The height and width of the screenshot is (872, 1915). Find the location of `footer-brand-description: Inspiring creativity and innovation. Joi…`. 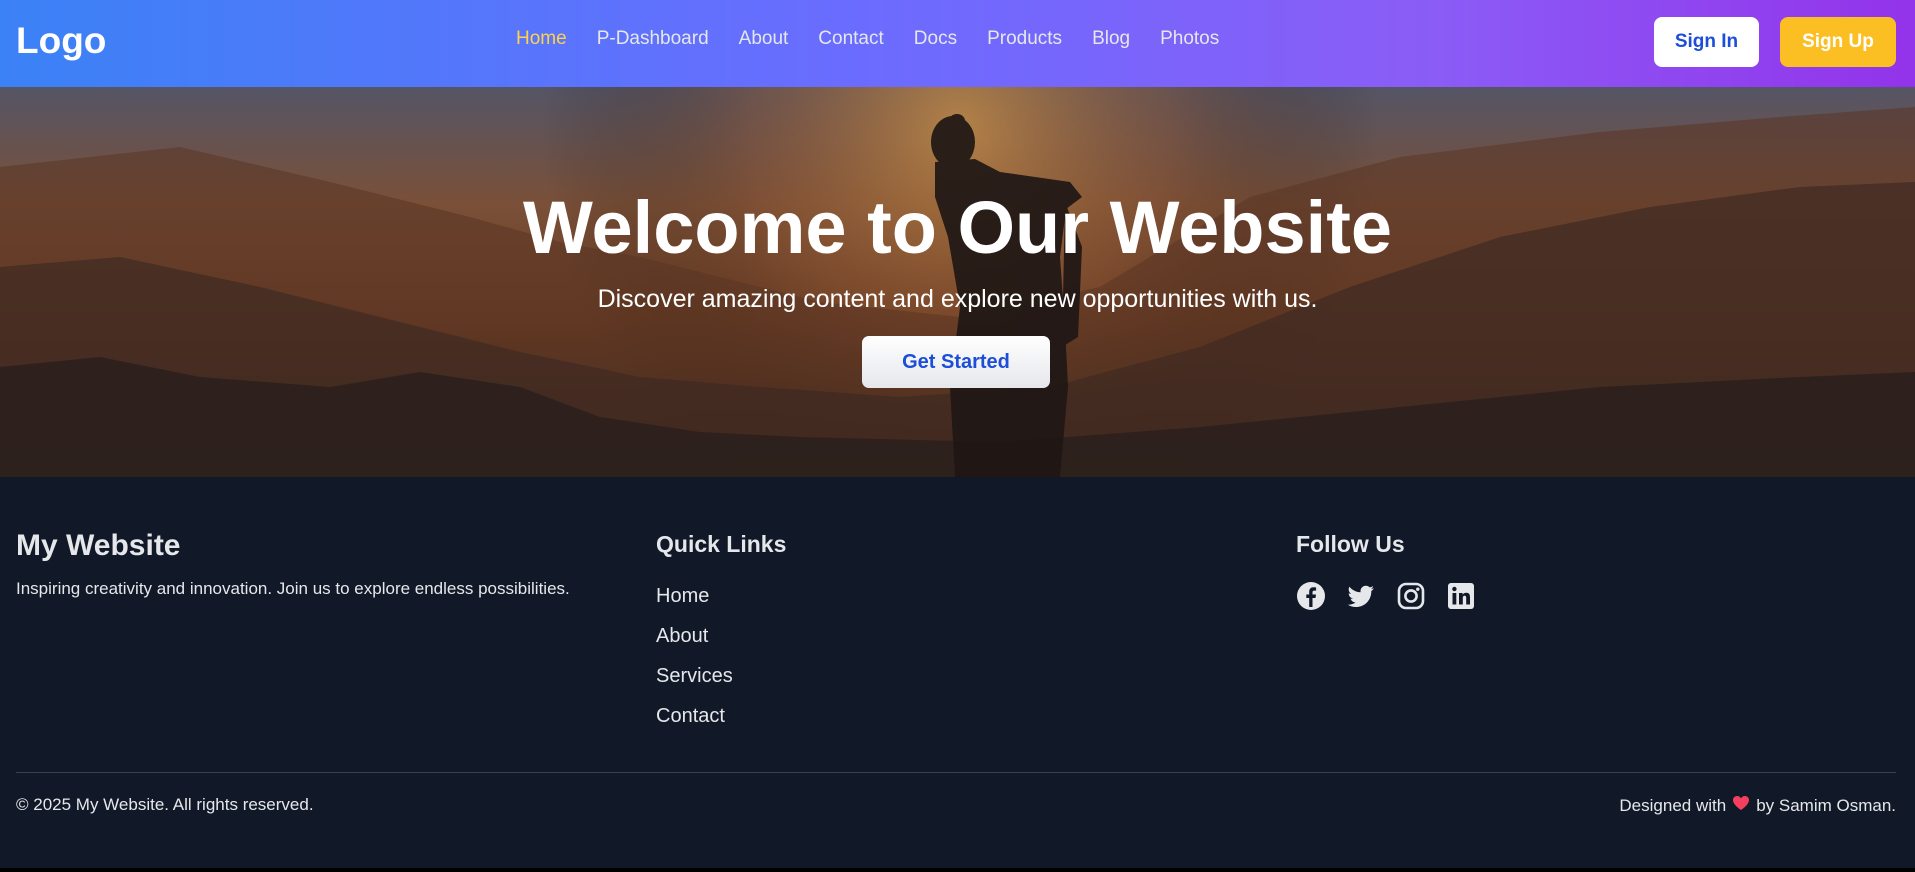

footer-brand-description: Inspiring creativity and innovation. Joi… is located at coordinates (293, 588).